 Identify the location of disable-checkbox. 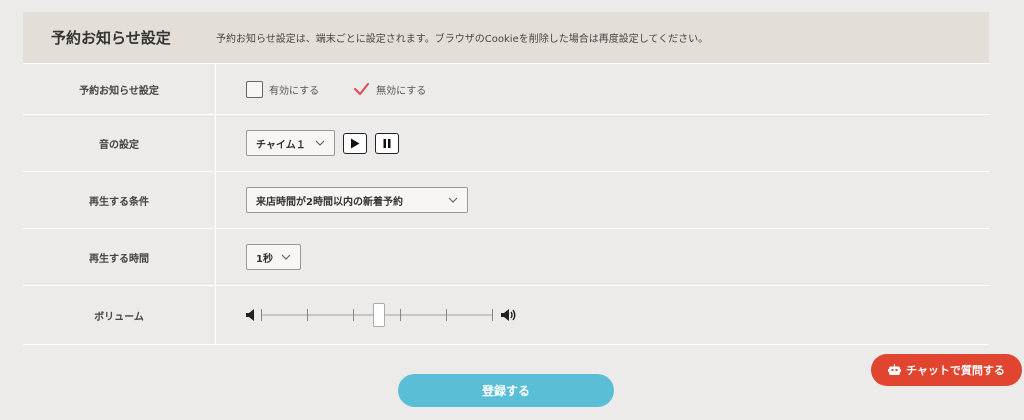
(361, 89).